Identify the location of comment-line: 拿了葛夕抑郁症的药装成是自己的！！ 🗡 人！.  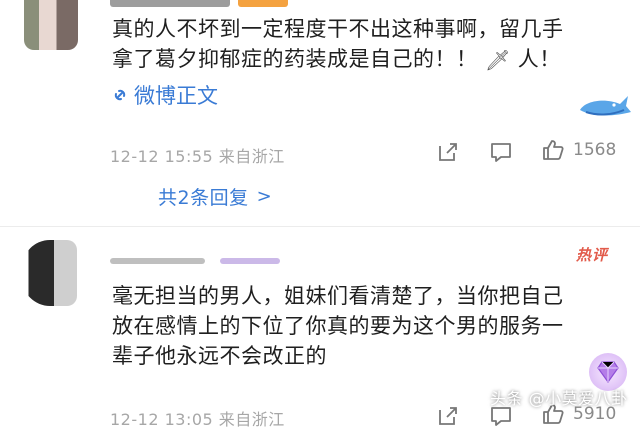
(372, 59).